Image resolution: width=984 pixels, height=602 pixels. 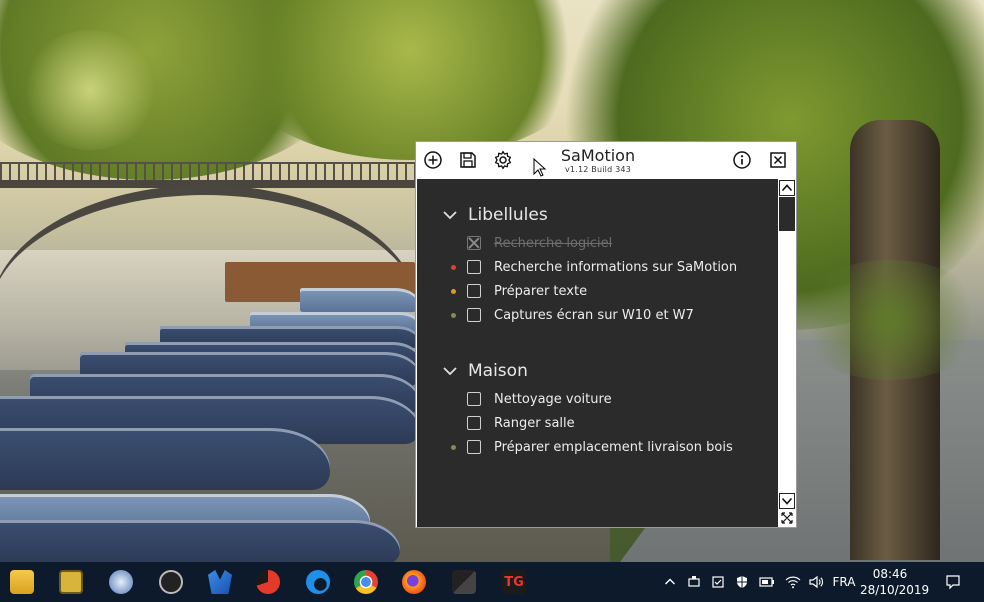 What do you see at coordinates (508, 215) in the screenshot?
I see `group-name: Libellules` at bounding box center [508, 215].